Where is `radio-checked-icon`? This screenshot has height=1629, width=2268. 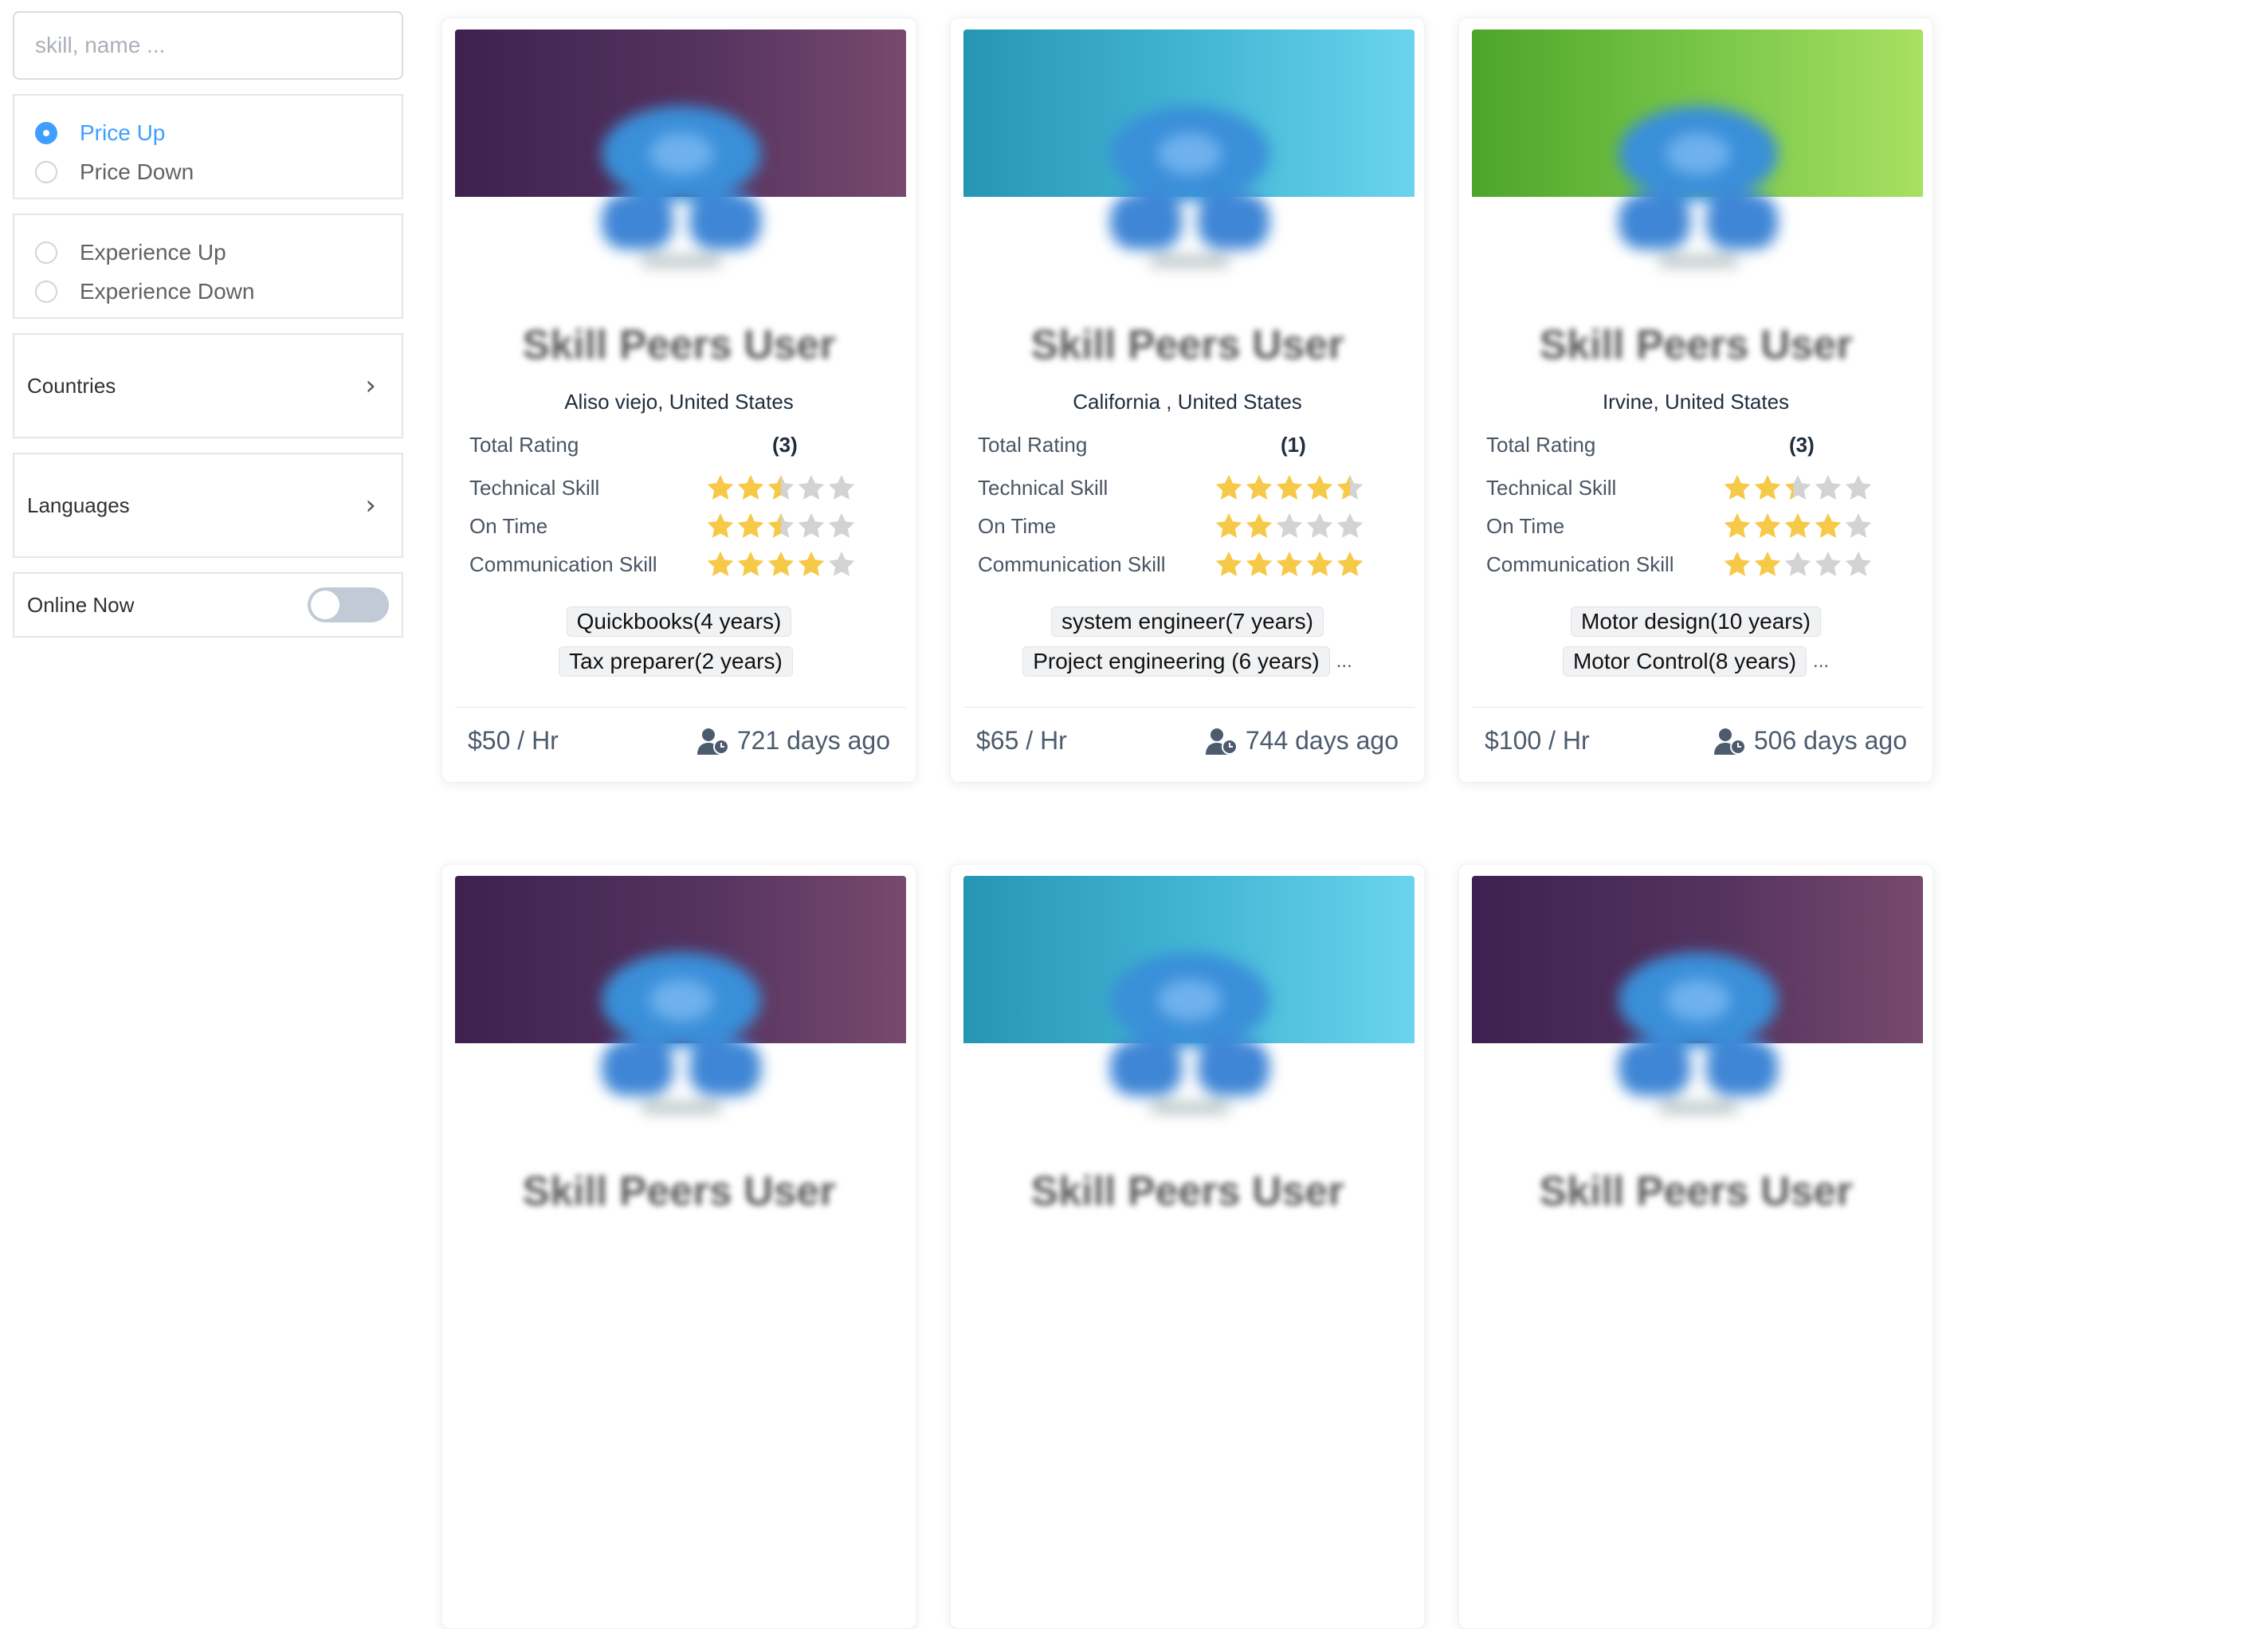 radio-checked-icon is located at coordinates (46, 132).